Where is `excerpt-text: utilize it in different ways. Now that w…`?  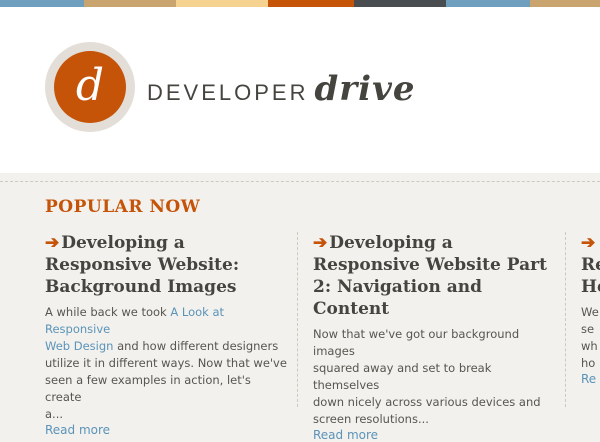 excerpt-text: utilize it in different ways. Now that w… is located at coordinates (166, 363).